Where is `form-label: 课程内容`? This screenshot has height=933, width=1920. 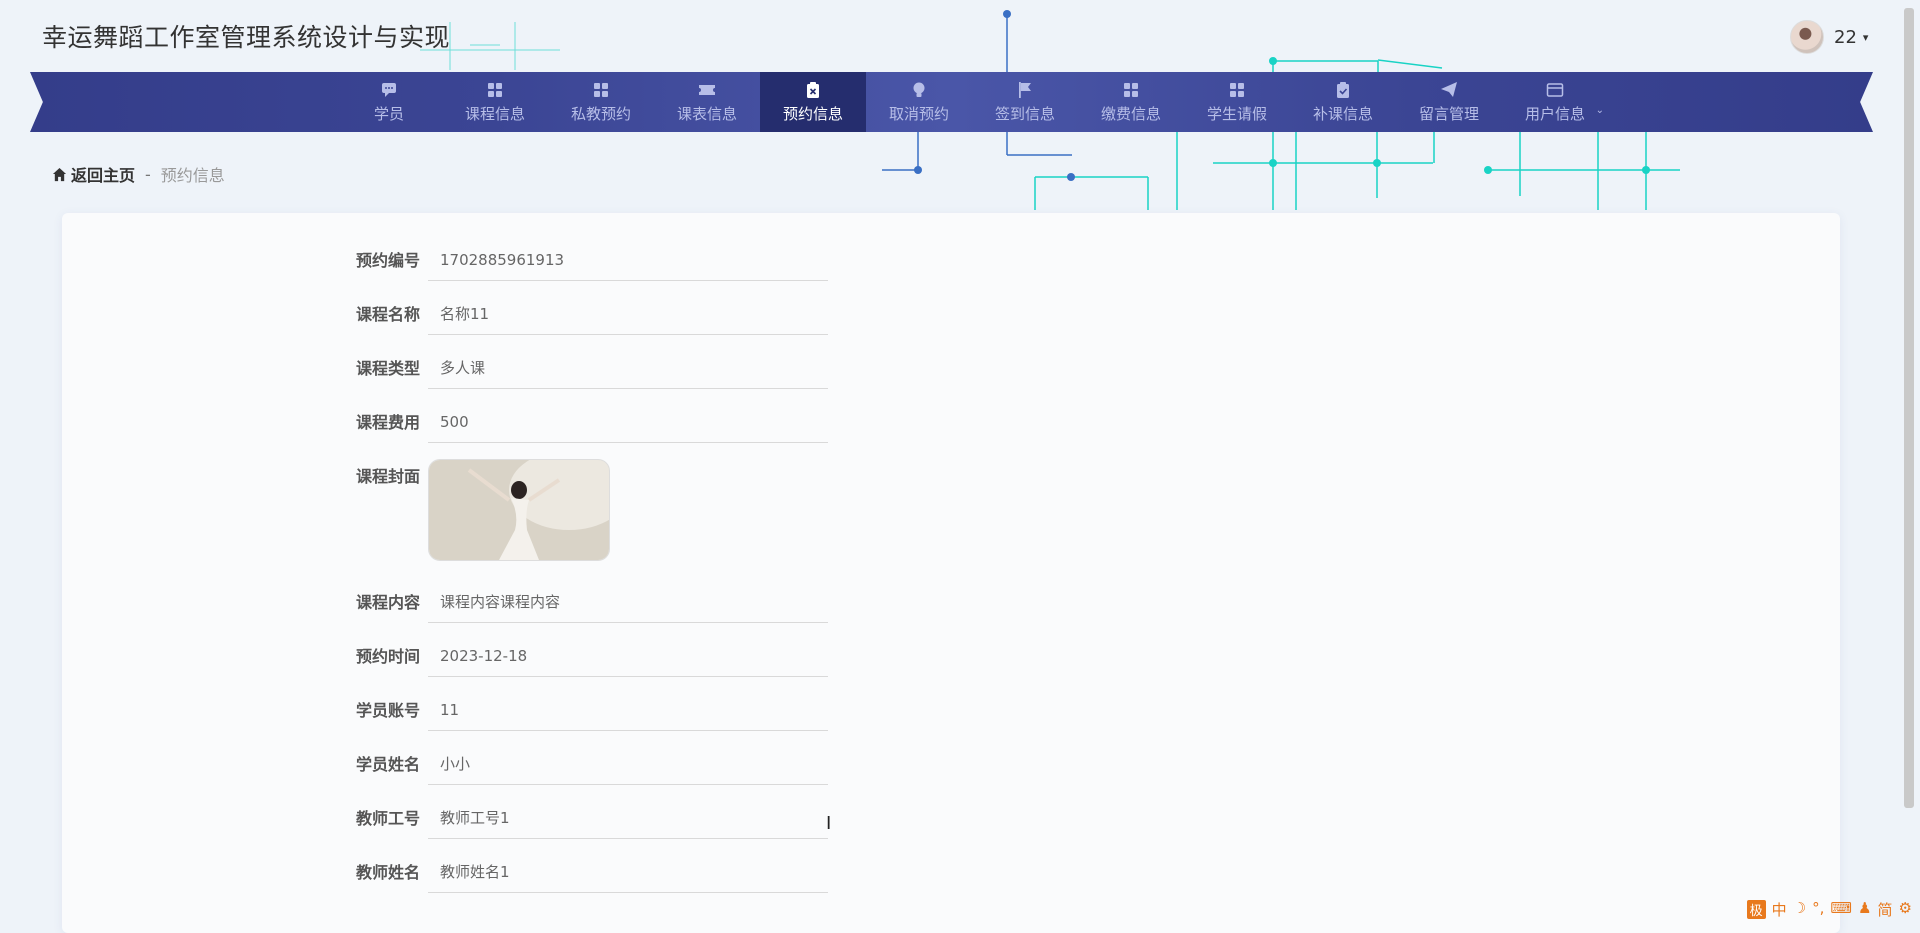 form-label: 课程内容 is located at coordinates (387, 602).